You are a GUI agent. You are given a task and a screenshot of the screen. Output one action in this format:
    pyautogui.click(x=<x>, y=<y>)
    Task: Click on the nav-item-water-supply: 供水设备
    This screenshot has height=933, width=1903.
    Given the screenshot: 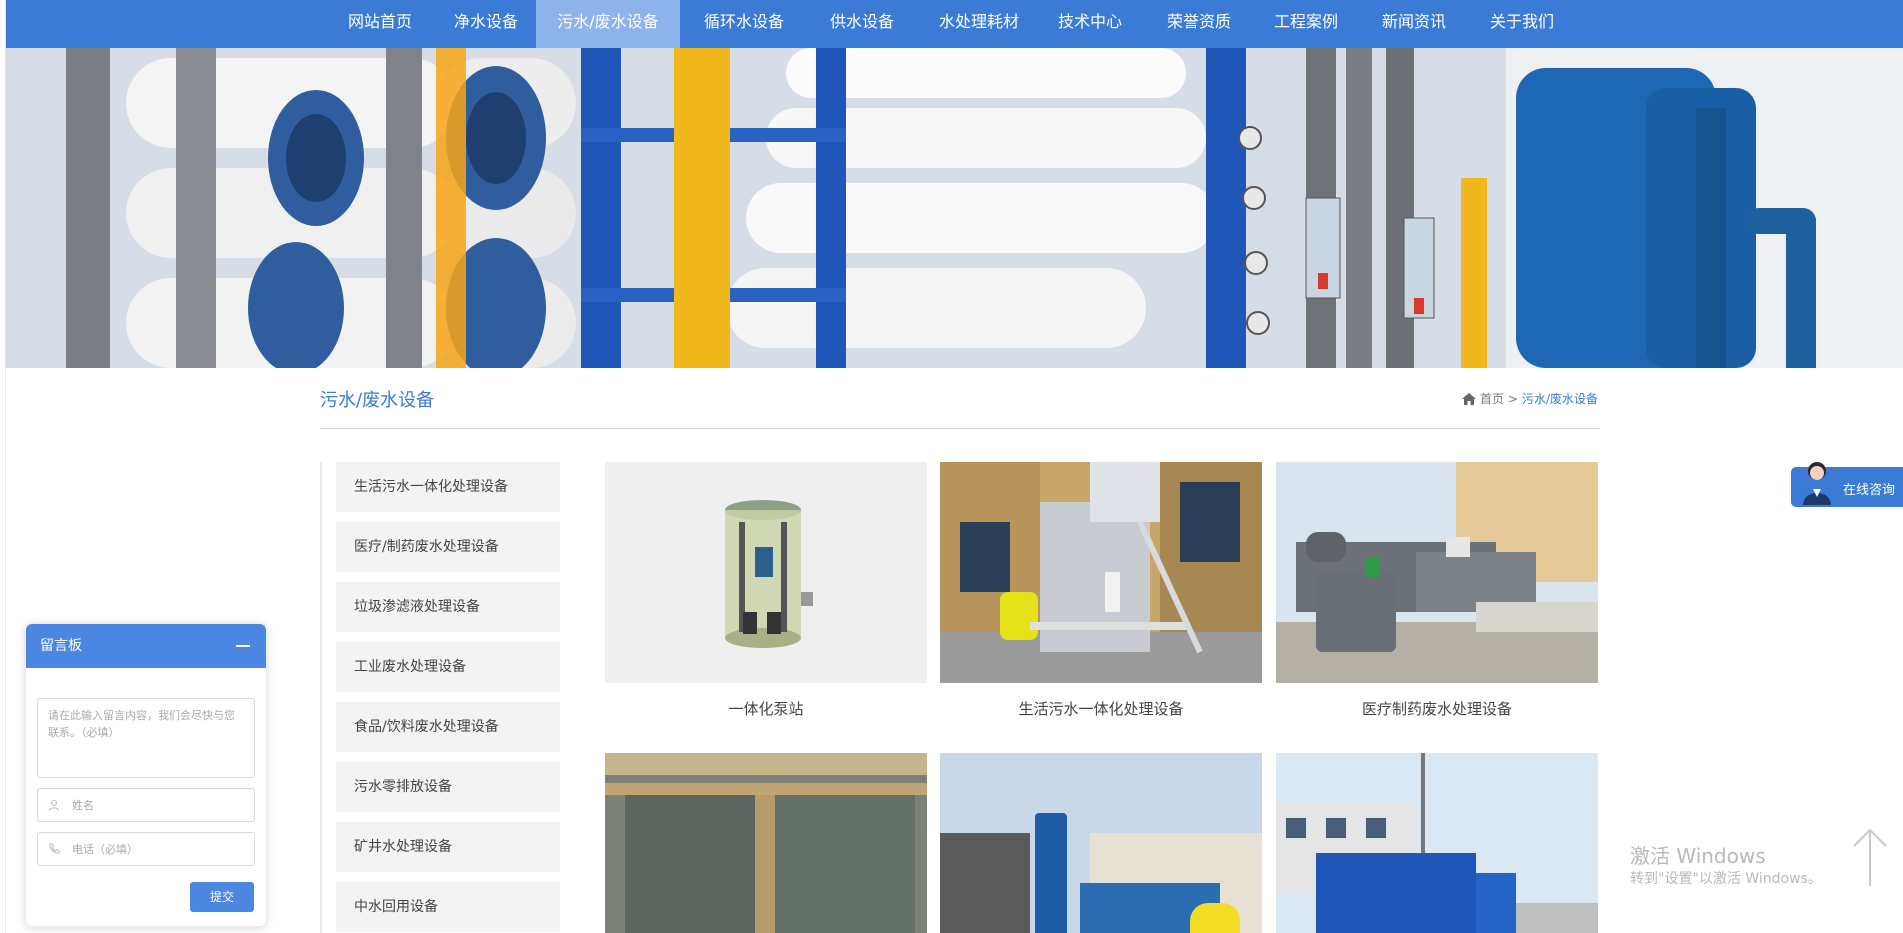 What is the action you would take?
    pyautogui.click(x=862, y=24)
    